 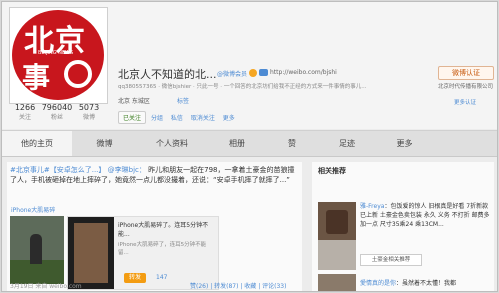 What do you see at coordinates (263, 72) in the screenshot?
I see `member-icon` at bounding box center [263, 72].